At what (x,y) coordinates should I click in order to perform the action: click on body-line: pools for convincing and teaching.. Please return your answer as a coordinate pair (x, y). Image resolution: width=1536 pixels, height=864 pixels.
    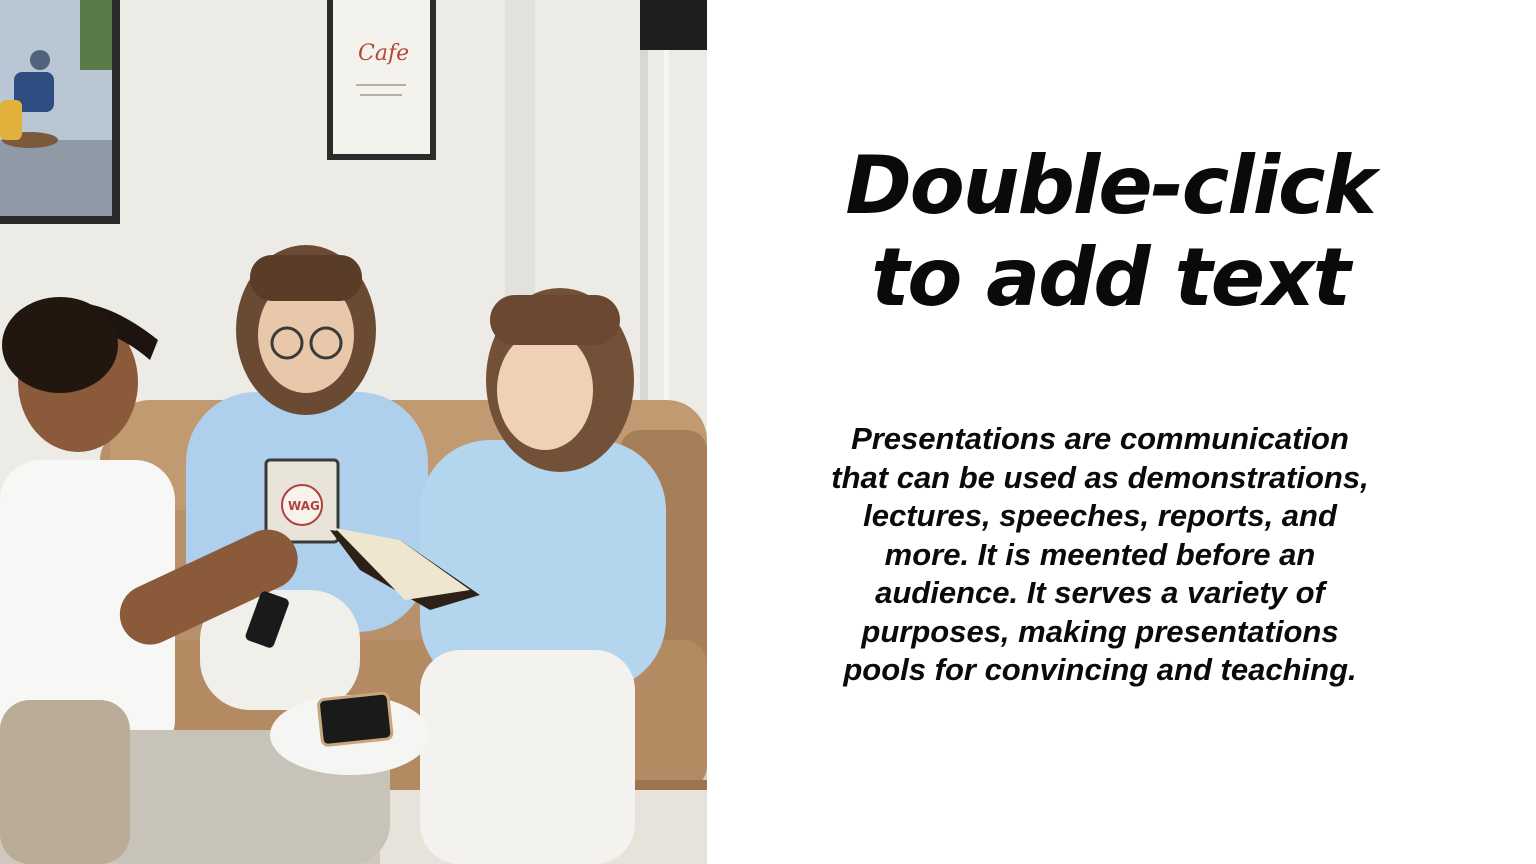
    Looking at the image, I should click on (1100, 669).